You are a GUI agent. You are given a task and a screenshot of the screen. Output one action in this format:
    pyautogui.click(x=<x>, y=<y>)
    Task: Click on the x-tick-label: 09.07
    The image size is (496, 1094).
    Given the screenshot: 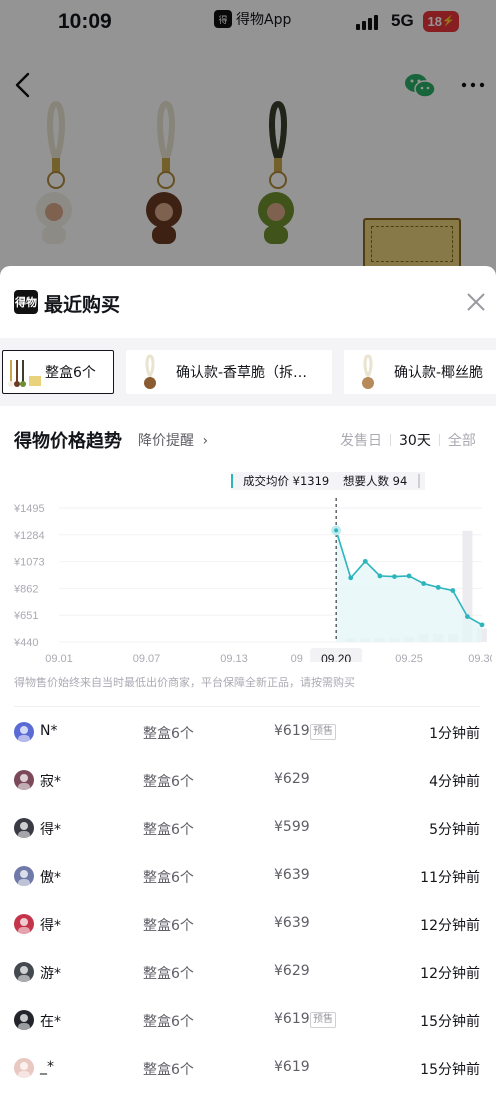 What is the action you would take?
    pyautogui.click(x=147, y=657)
    